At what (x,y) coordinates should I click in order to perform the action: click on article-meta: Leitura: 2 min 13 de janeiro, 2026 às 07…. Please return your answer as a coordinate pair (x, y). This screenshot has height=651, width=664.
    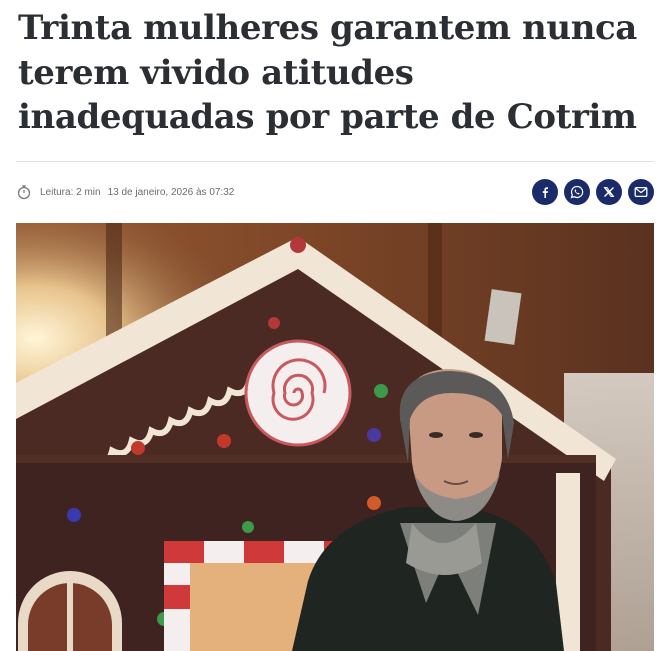
    Looking at the image, I should click on (125, 192).